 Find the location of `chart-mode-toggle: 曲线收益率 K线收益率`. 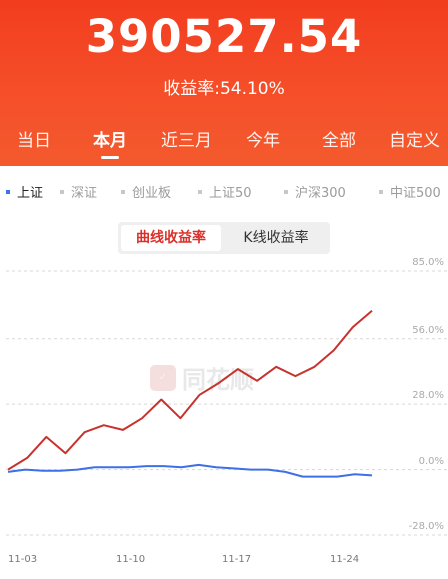

chart-mode-toggle: 曲线收益率 K线收益率 is located at coordinates (224, 238).